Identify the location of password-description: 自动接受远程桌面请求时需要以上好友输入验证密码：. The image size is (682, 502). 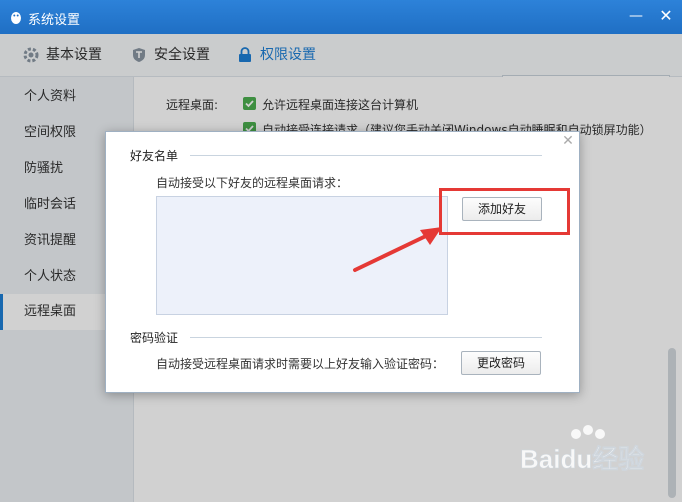
(300, 364).